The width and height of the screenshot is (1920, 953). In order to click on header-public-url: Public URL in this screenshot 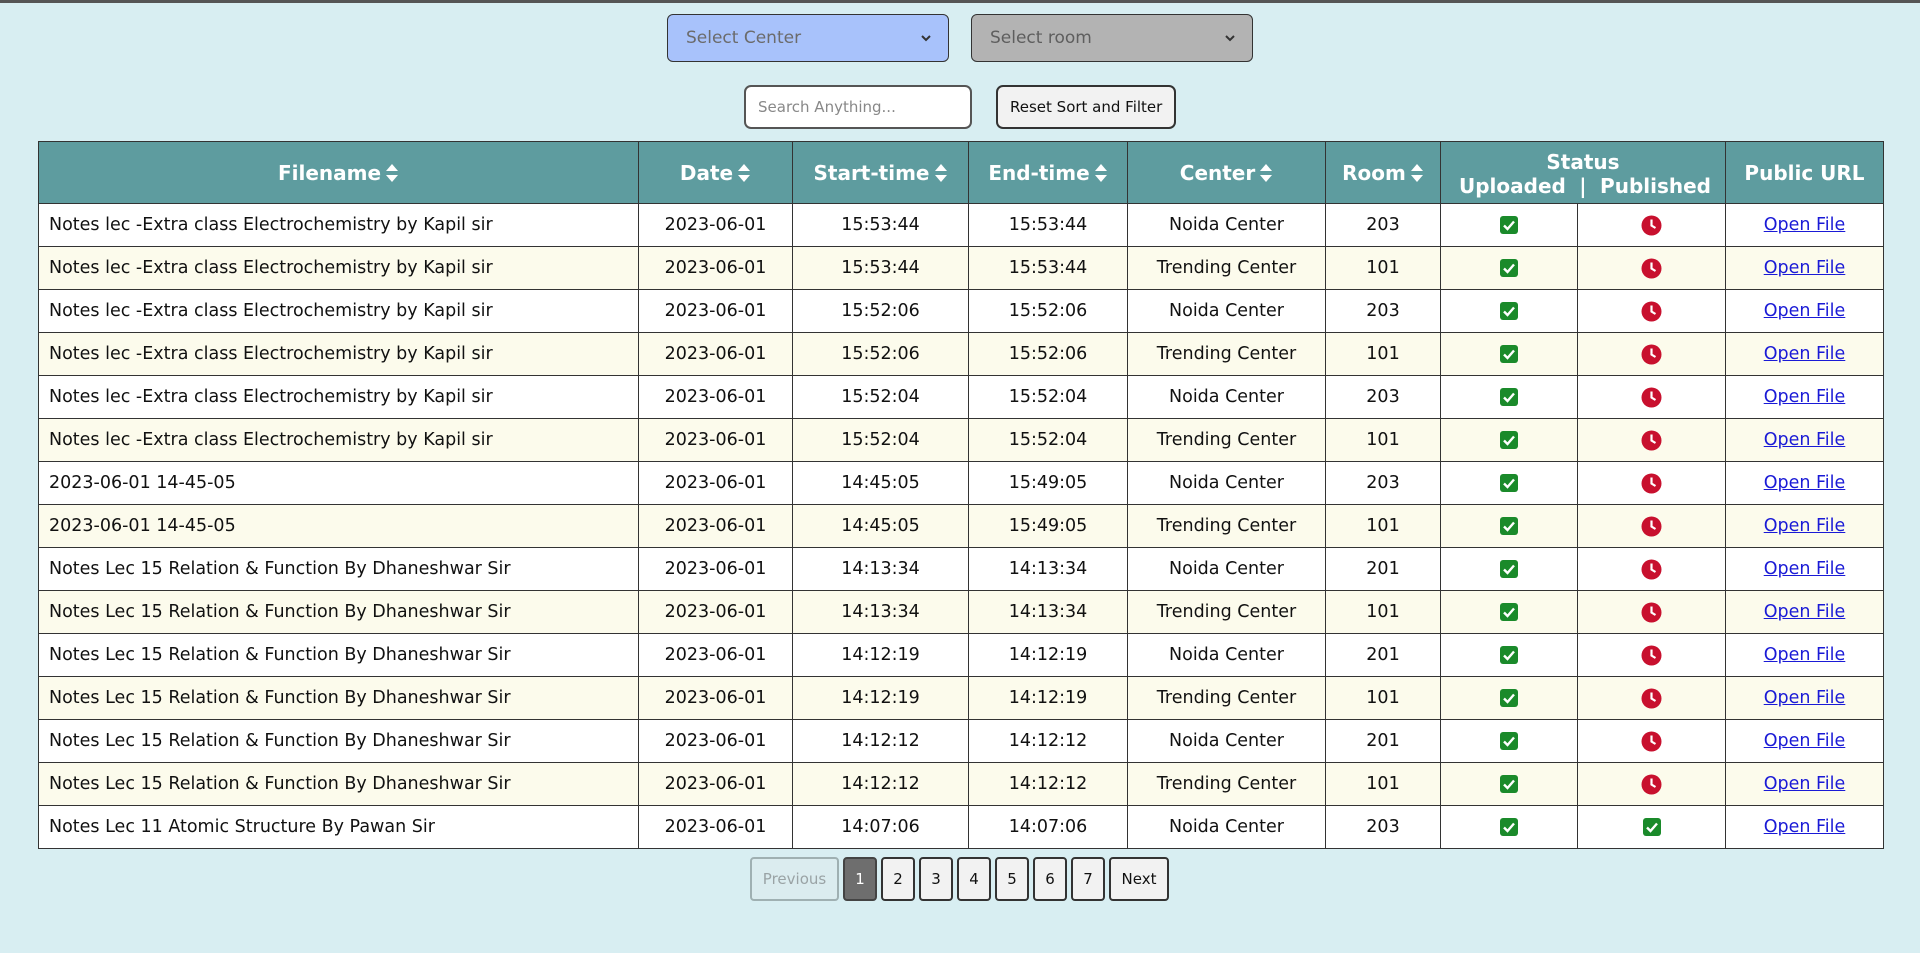, I will do `click(1804, 172)`.